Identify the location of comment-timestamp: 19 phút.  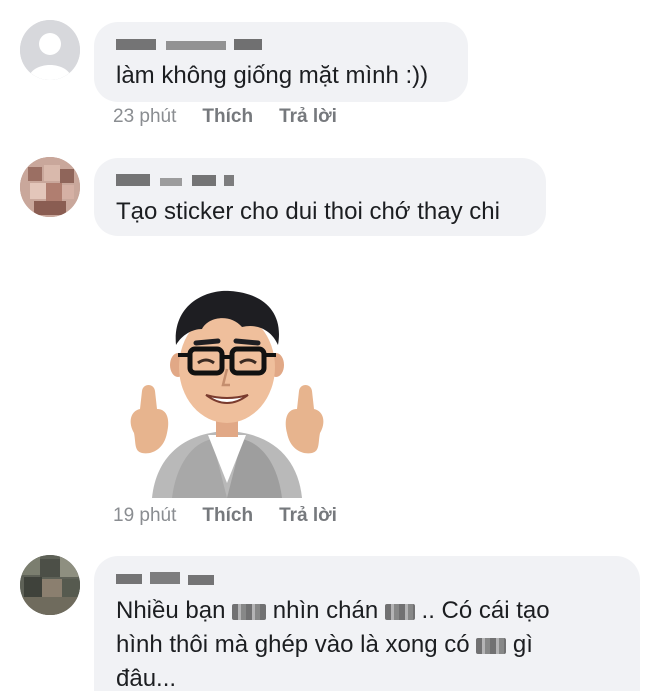
(144, 516).